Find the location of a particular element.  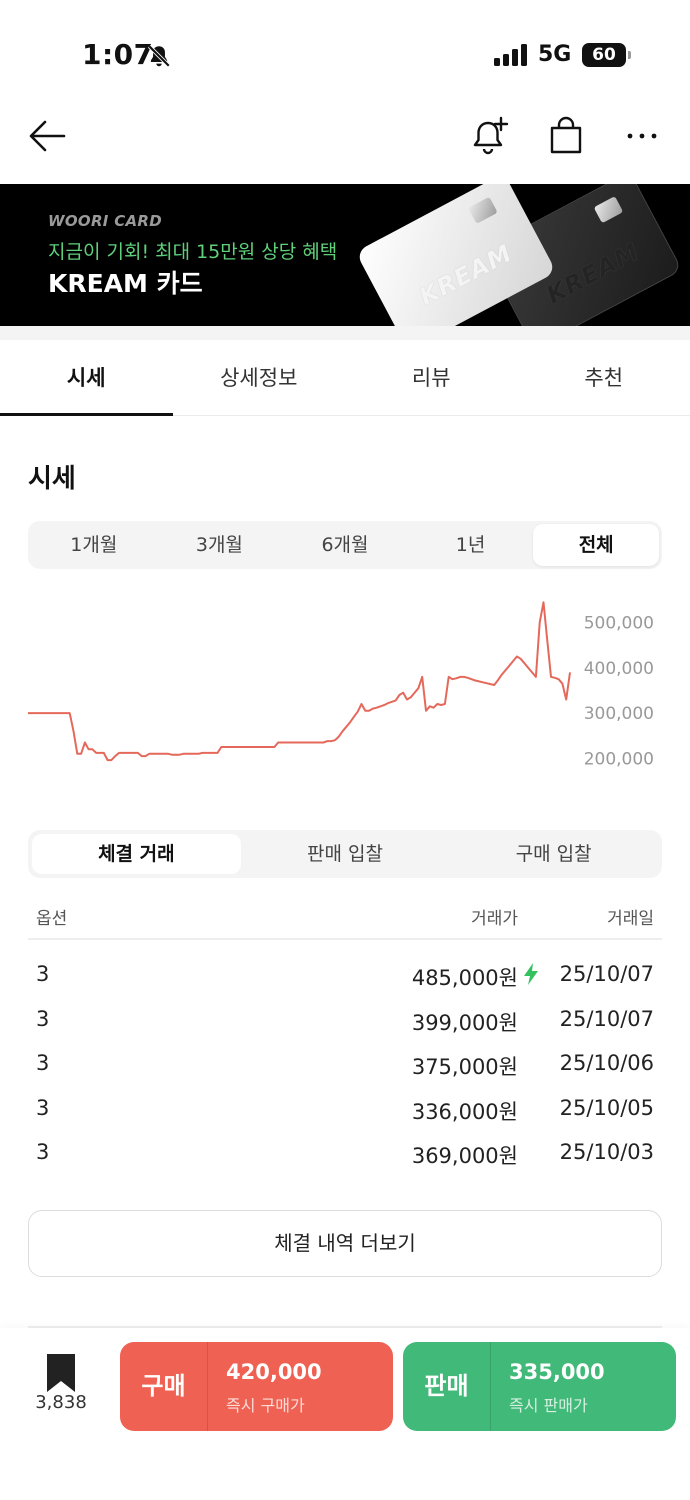

tab-reviews: 리뷰 is located at coordinates (431, 377).